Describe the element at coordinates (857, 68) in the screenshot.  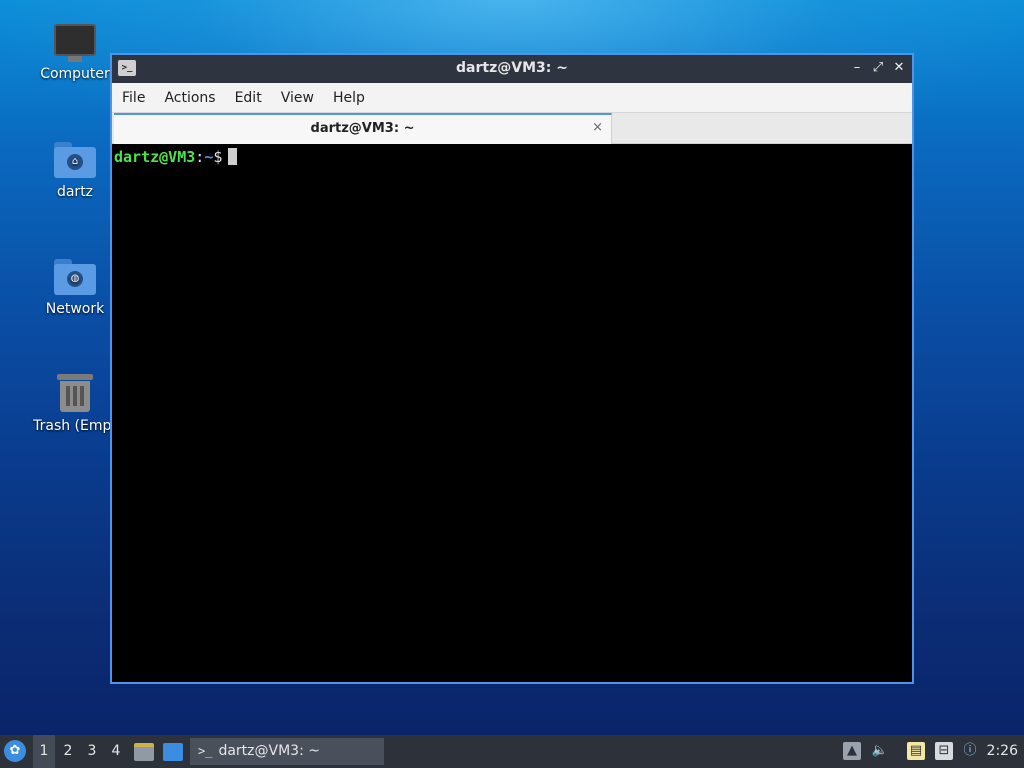
I see `minimize-button: –` at that location.